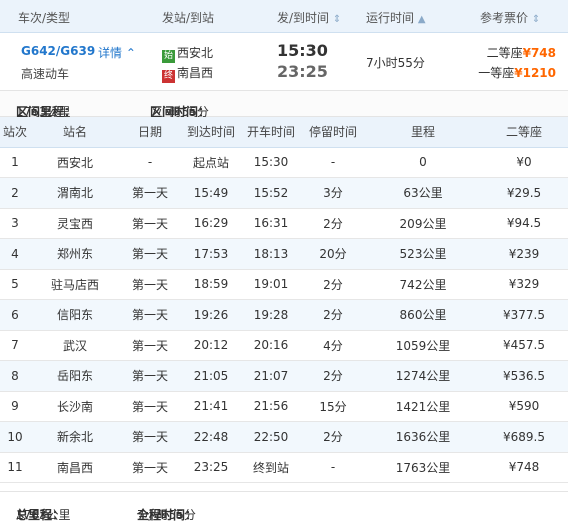 The image size is (568, 521). What do you see at coordinates (423, 376) in the screenshot?
I see `distance-cell: 1274公里` at bounding box center [423, 376].